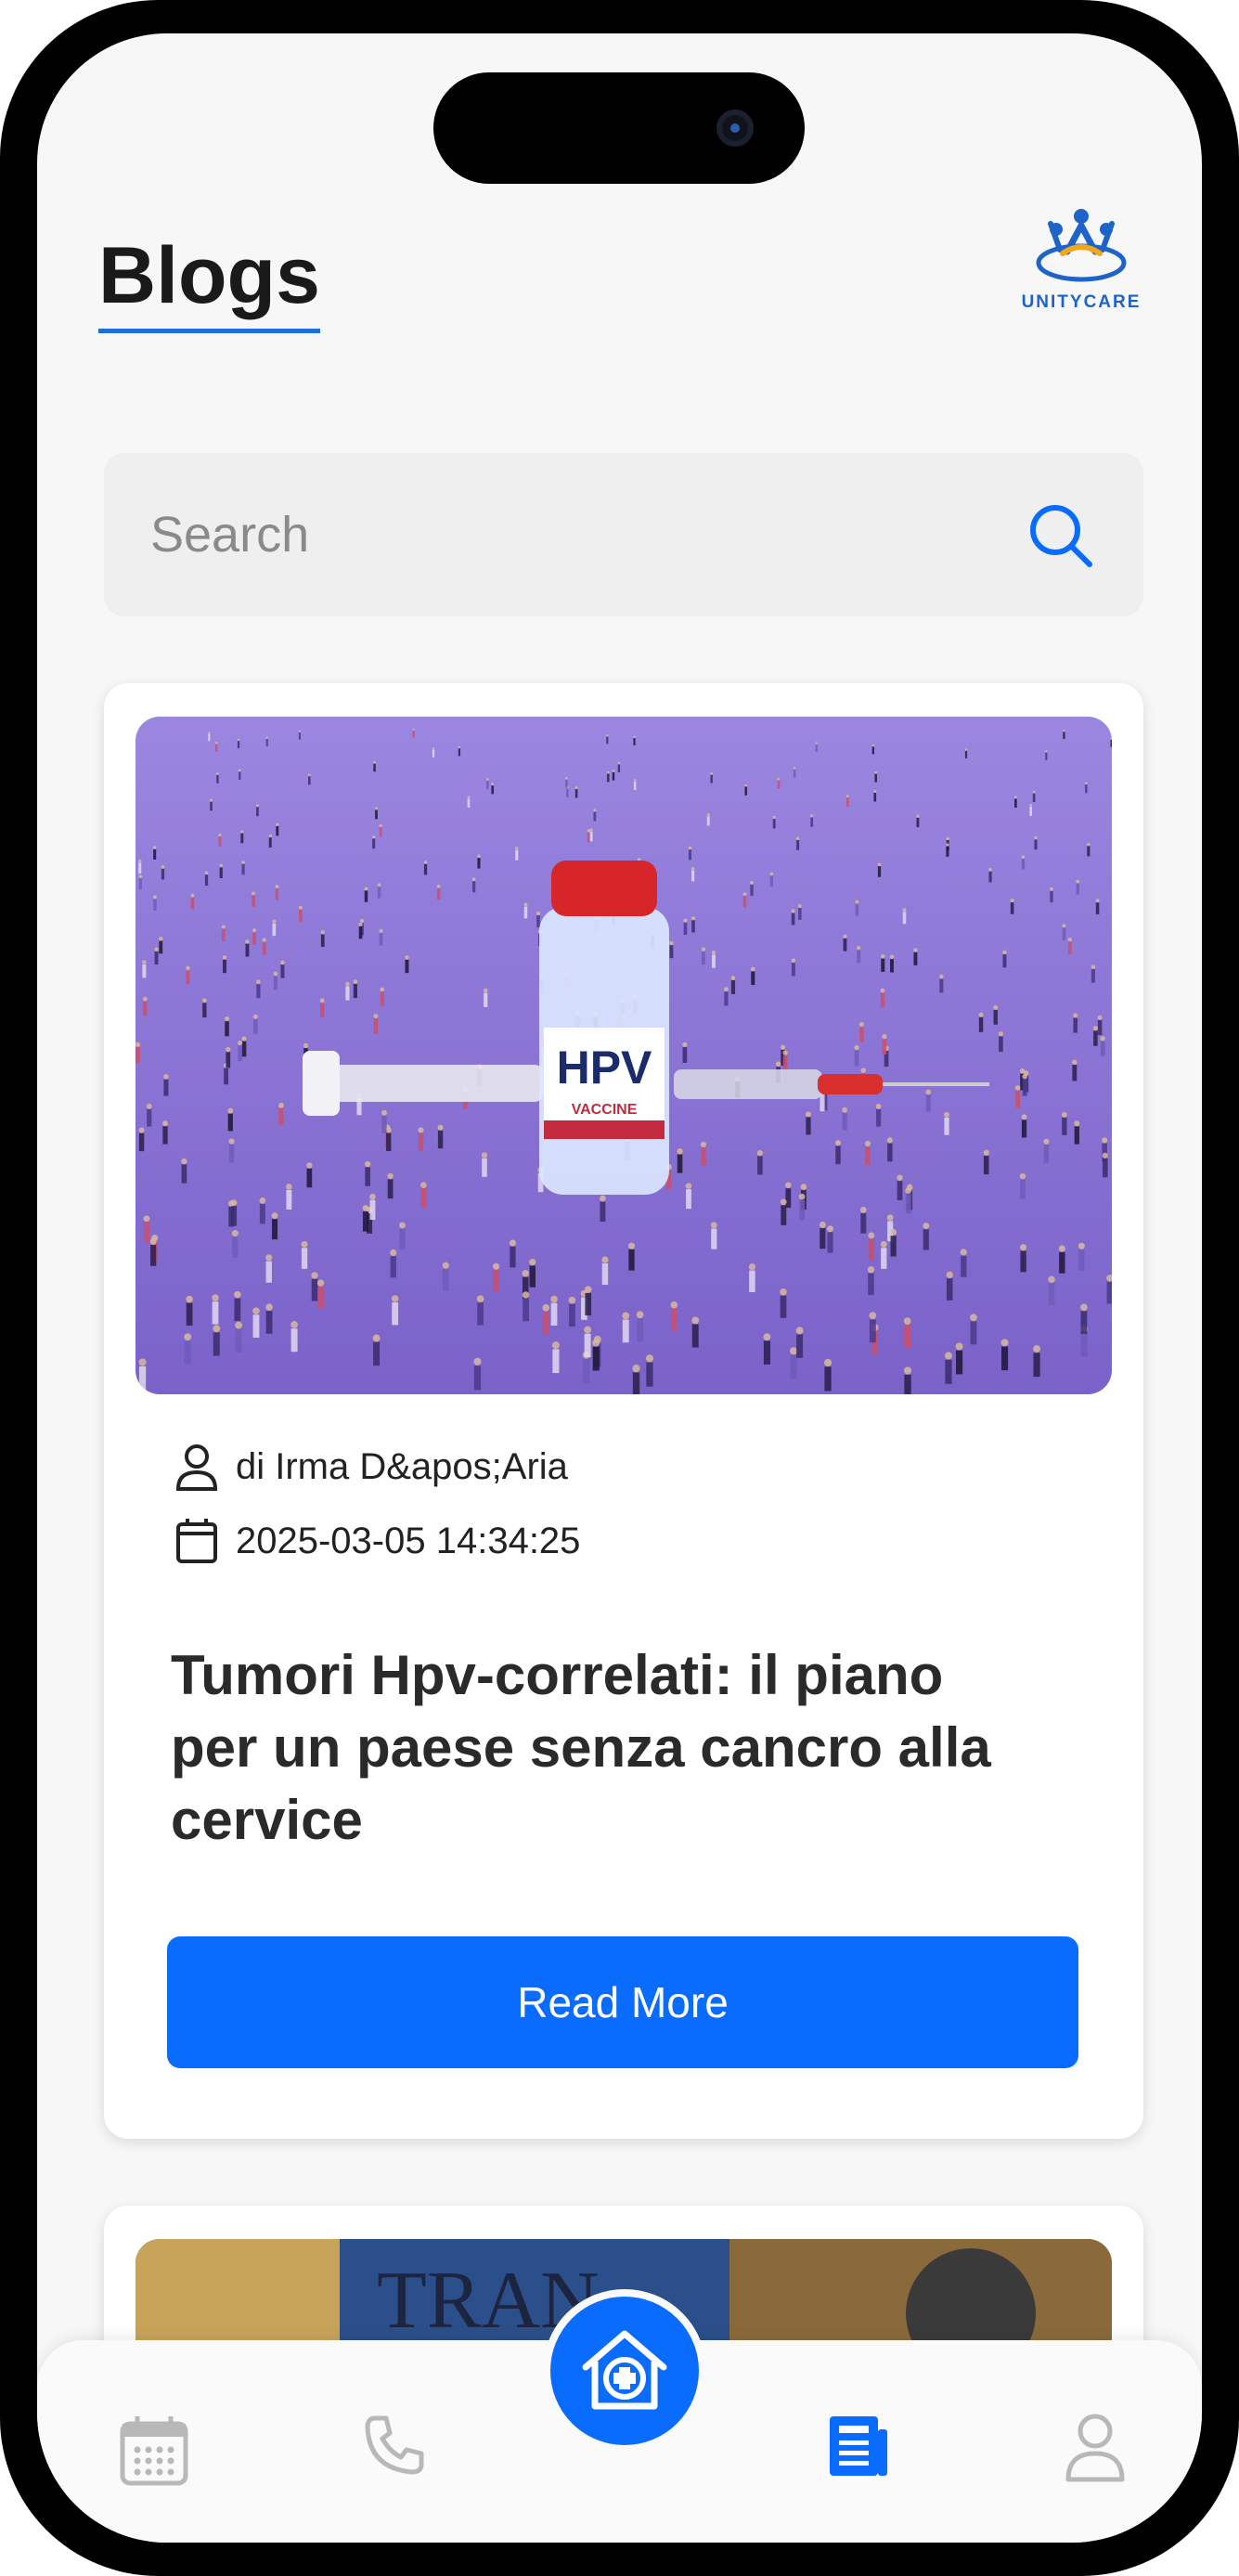 The width and height of the screenshot is (1239, 2576). I want to click on hospital-home-icon, so click(624, 2370).